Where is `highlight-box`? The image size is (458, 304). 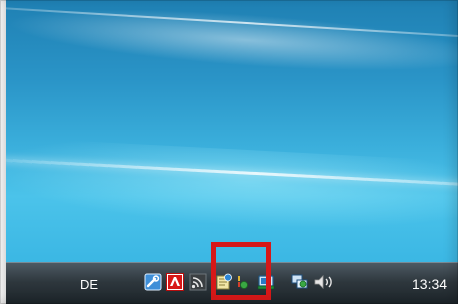
highlight-box is located at coordinates (241, 271).